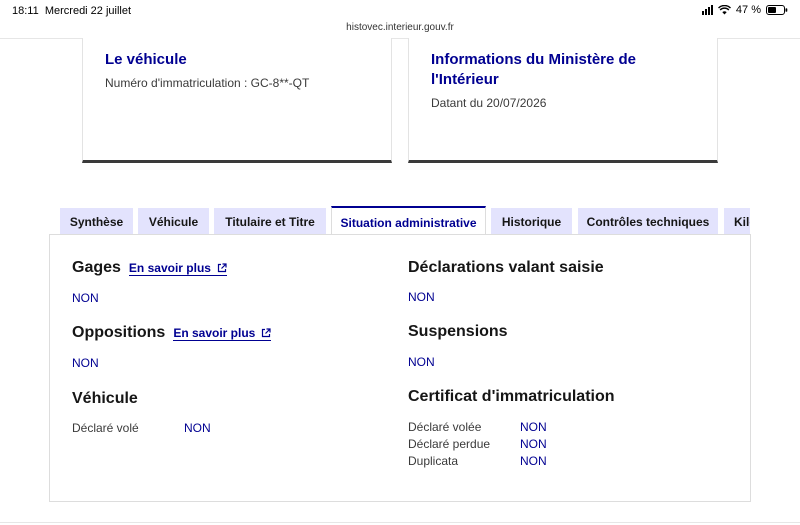 This screenshot has height=525, width=800. Describe the element at coordinates (172, 333) in the screenshot. I see `oppositions-section: Oppositions En savoir plus` at that location.